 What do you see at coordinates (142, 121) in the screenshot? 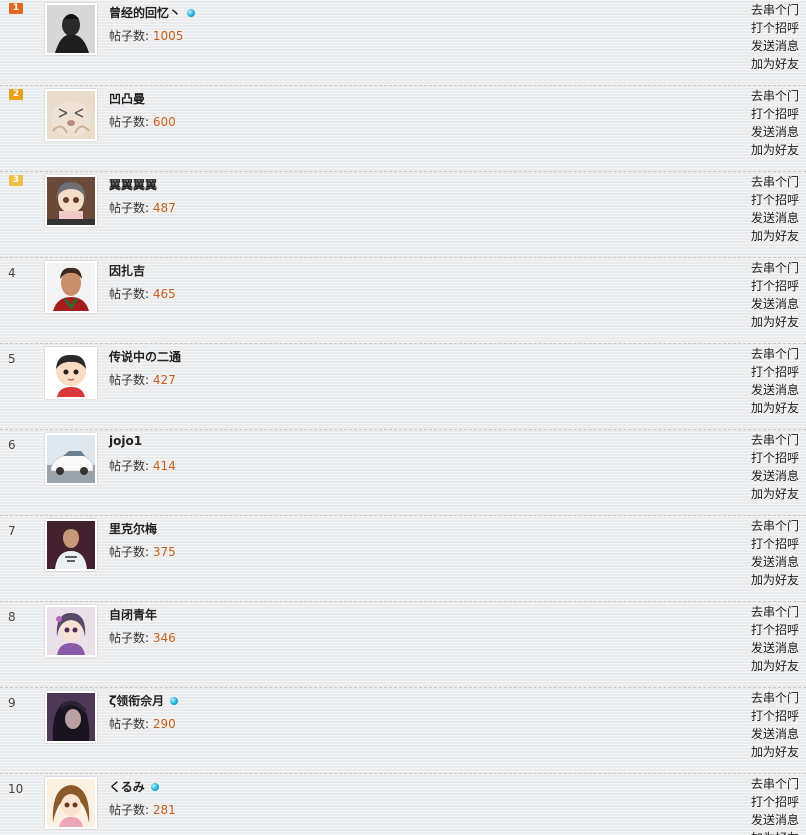
I see `post-count: 帖子数: 600` at bounding box center [142, 121].